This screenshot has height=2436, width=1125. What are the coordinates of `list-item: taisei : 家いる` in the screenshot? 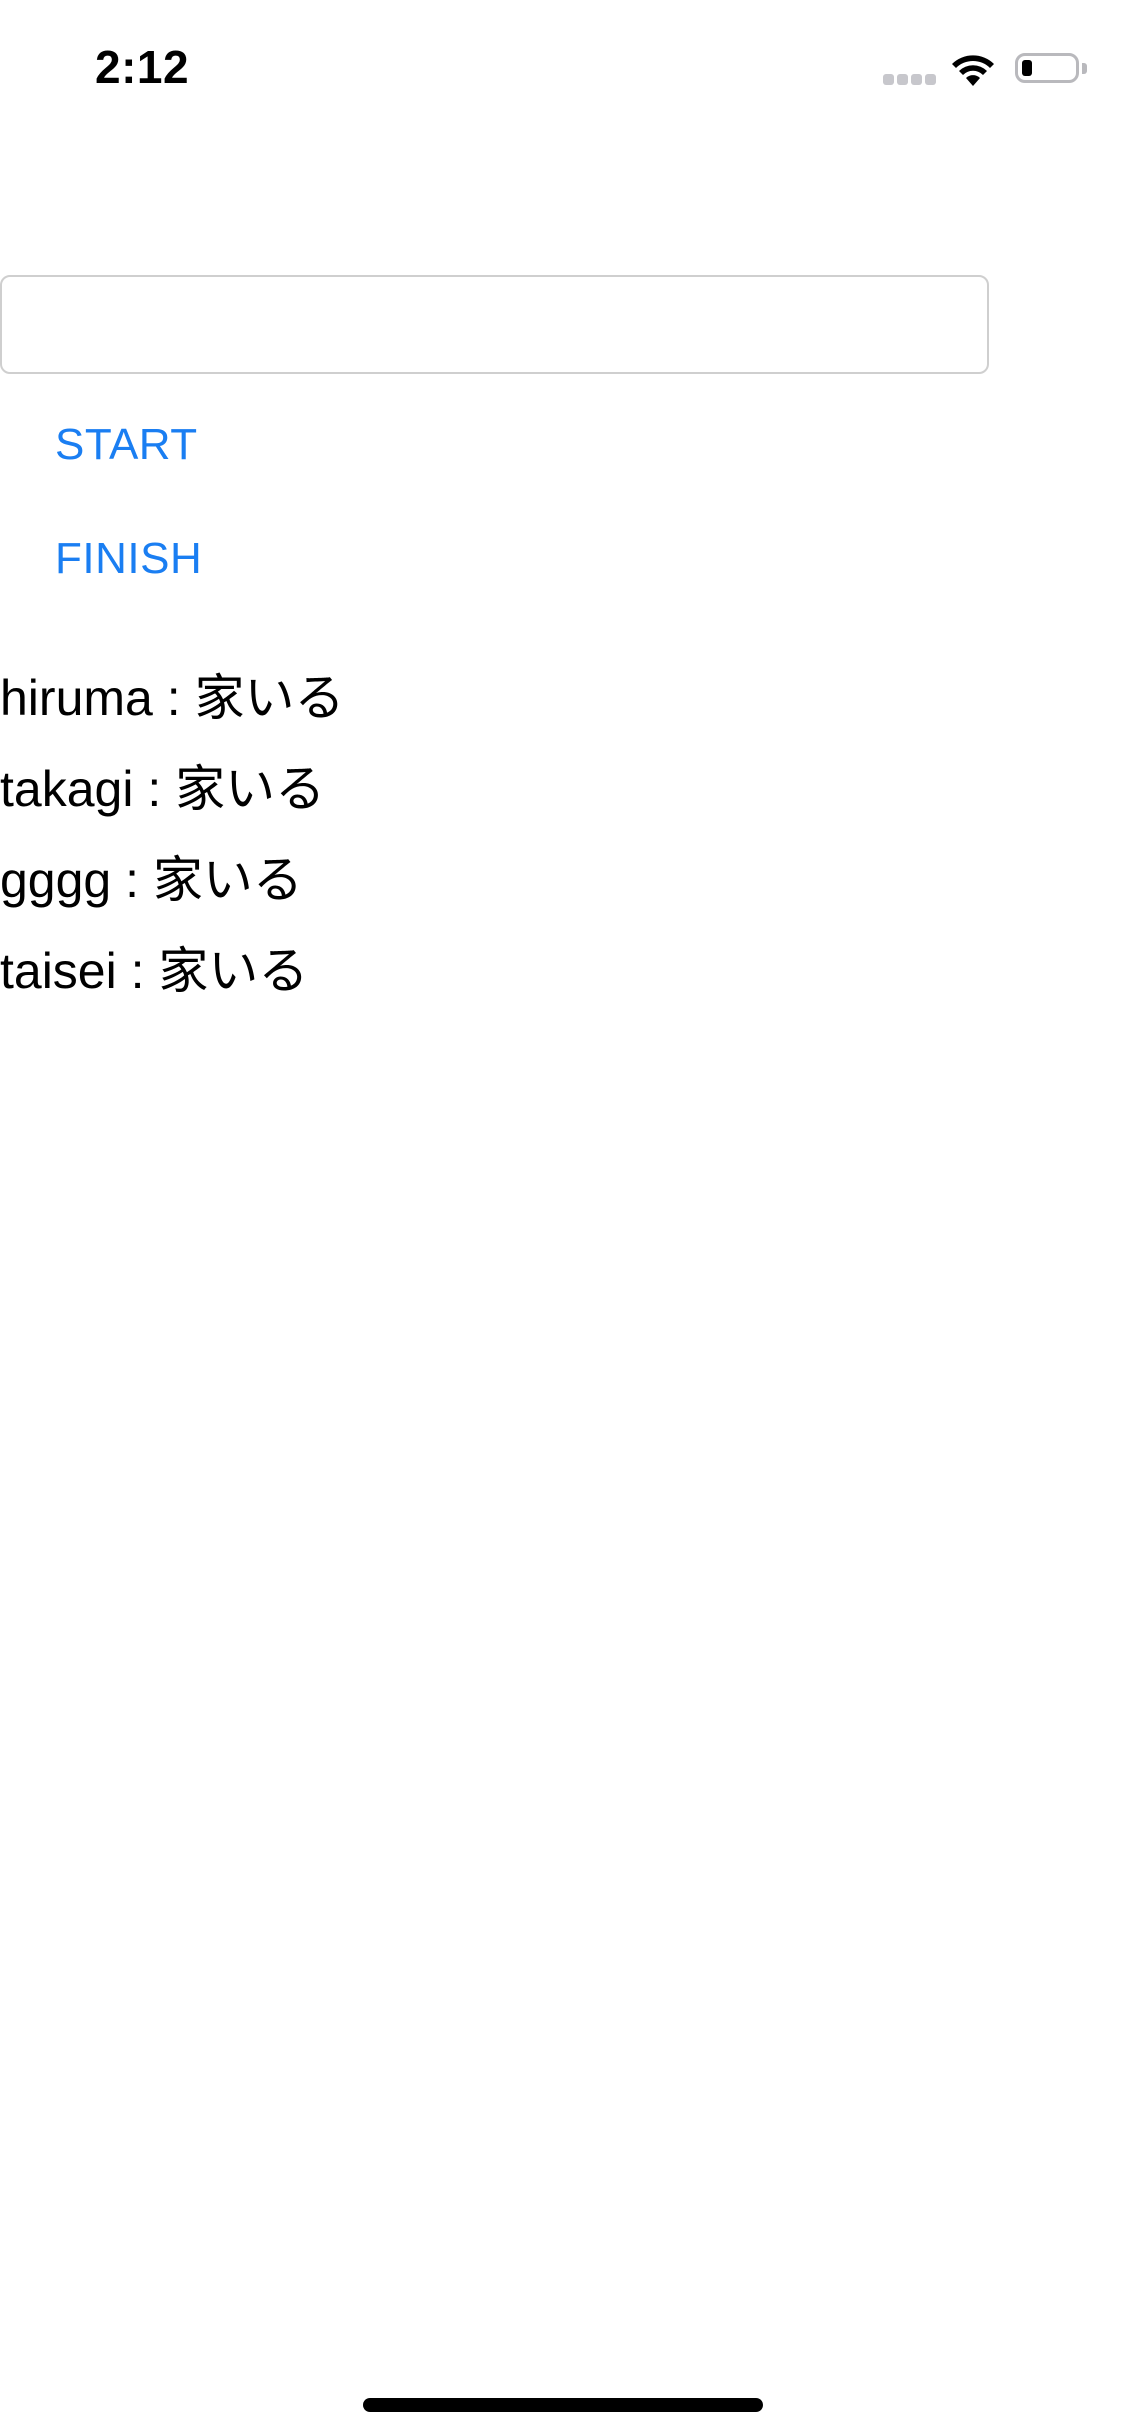 It's located at (154, 971).